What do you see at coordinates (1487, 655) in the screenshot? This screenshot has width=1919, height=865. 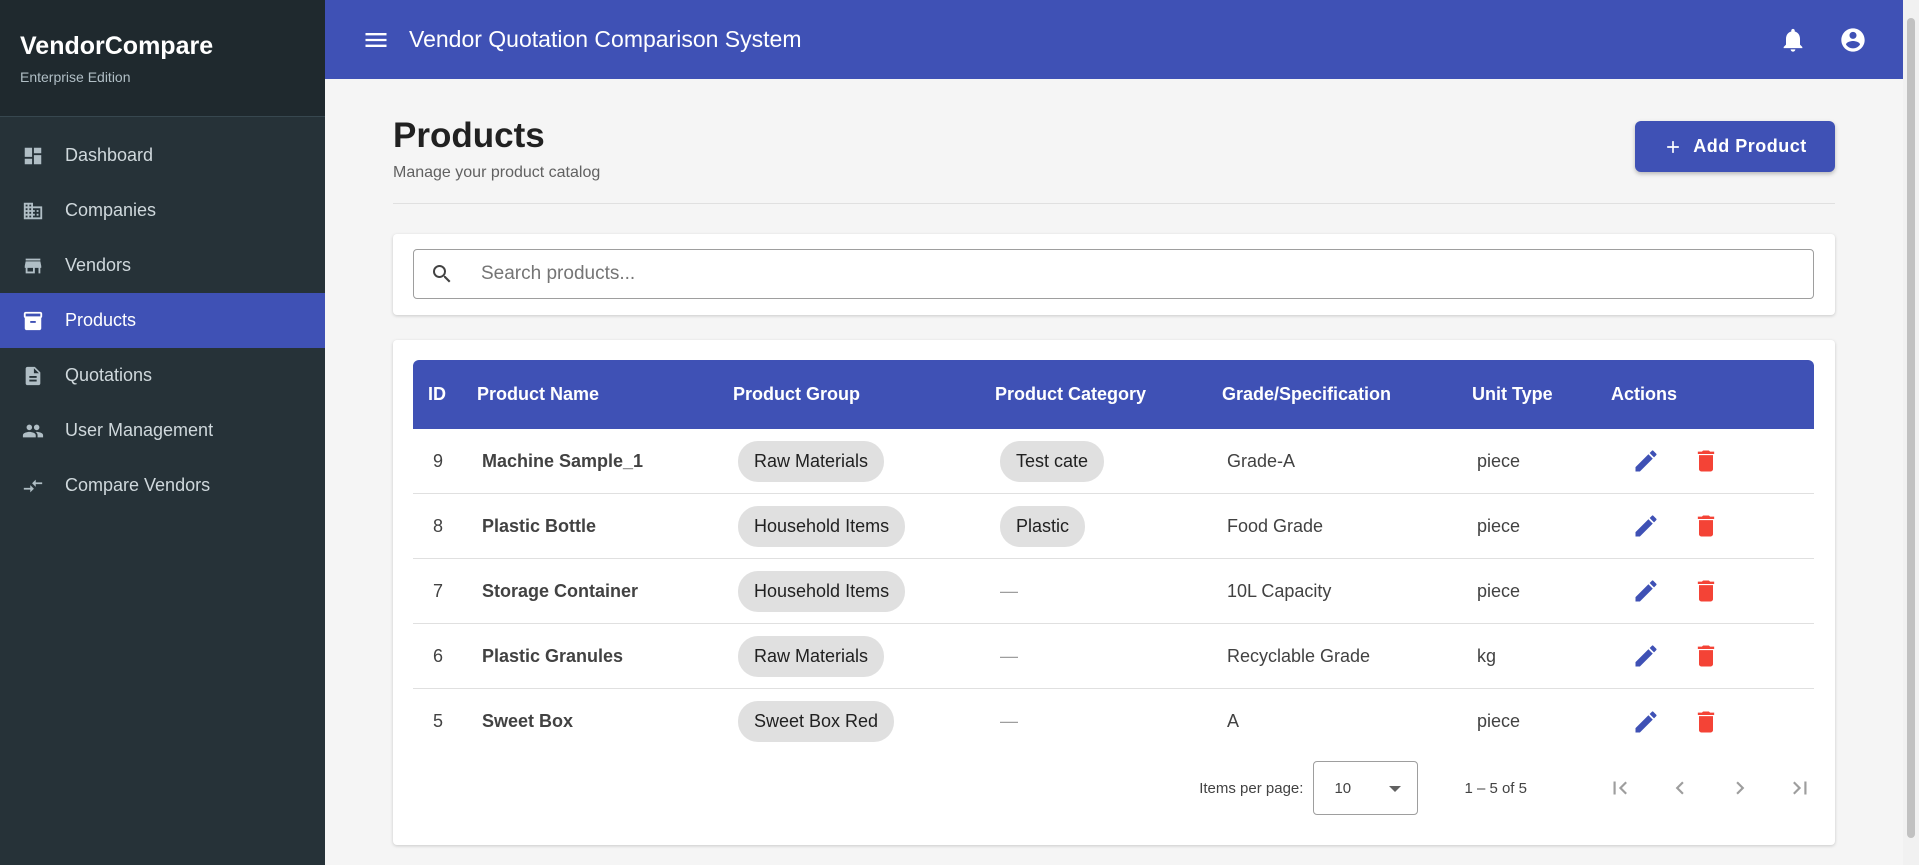 I see `cell-unit-type: kg` at bounding box center [1487, 655].